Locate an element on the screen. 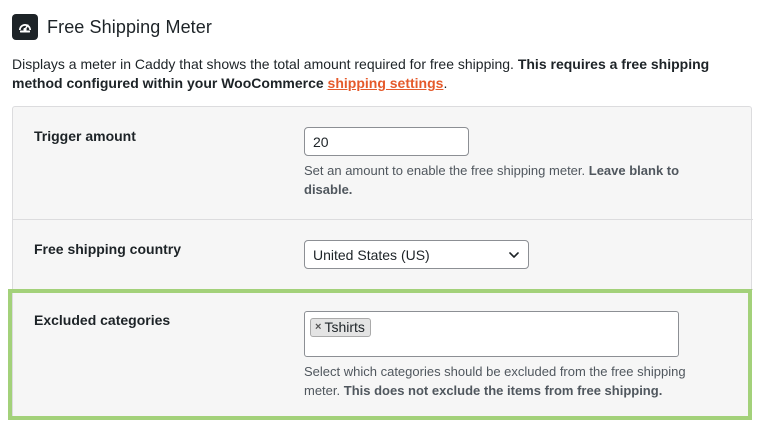 This screenshot has width=766, height=433. excluded-categories-select: × Tshirts is located at coordinates (491, 334).